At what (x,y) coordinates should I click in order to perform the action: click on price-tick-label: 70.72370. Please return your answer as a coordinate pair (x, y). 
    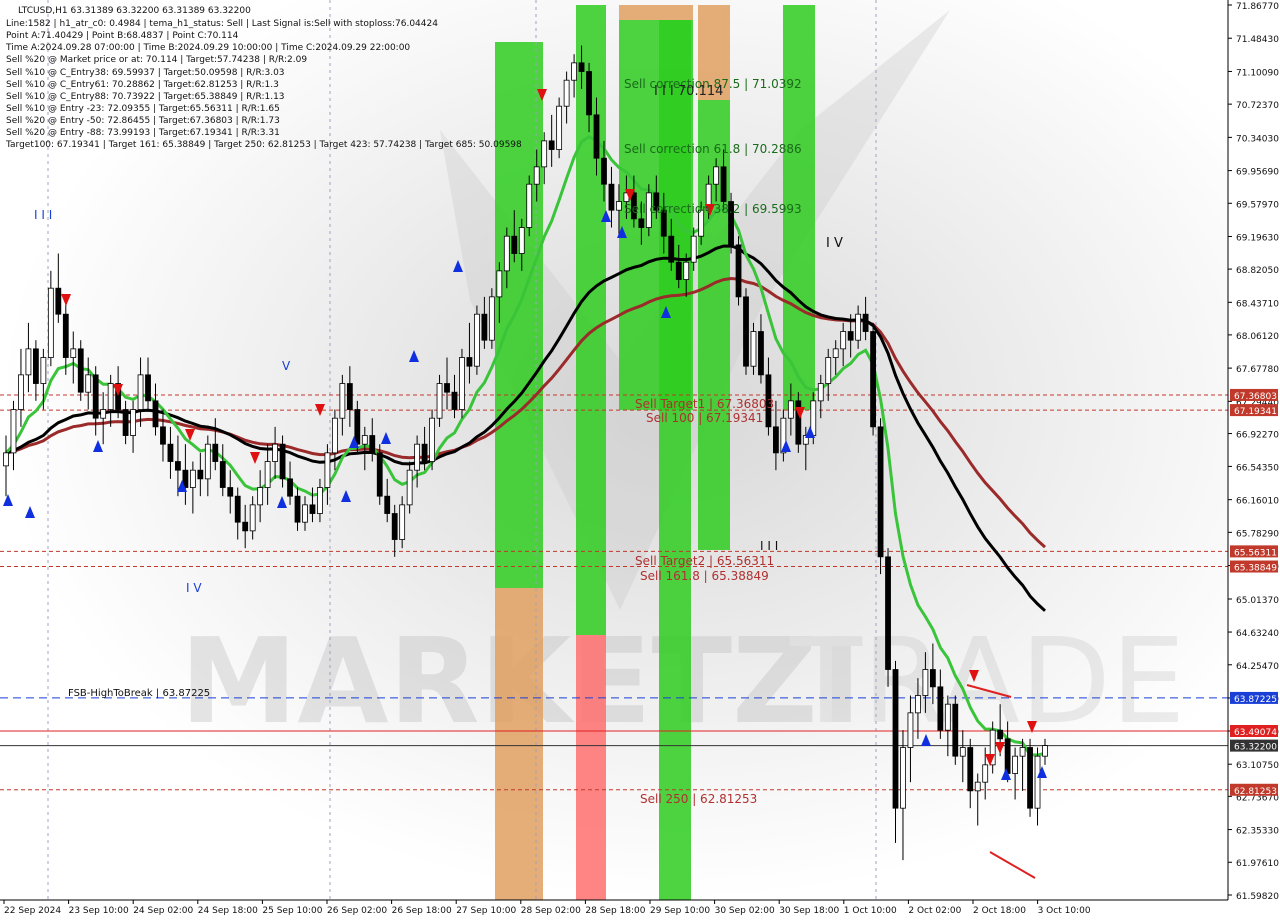
    Looking at the image, I should click on (1257, 106).